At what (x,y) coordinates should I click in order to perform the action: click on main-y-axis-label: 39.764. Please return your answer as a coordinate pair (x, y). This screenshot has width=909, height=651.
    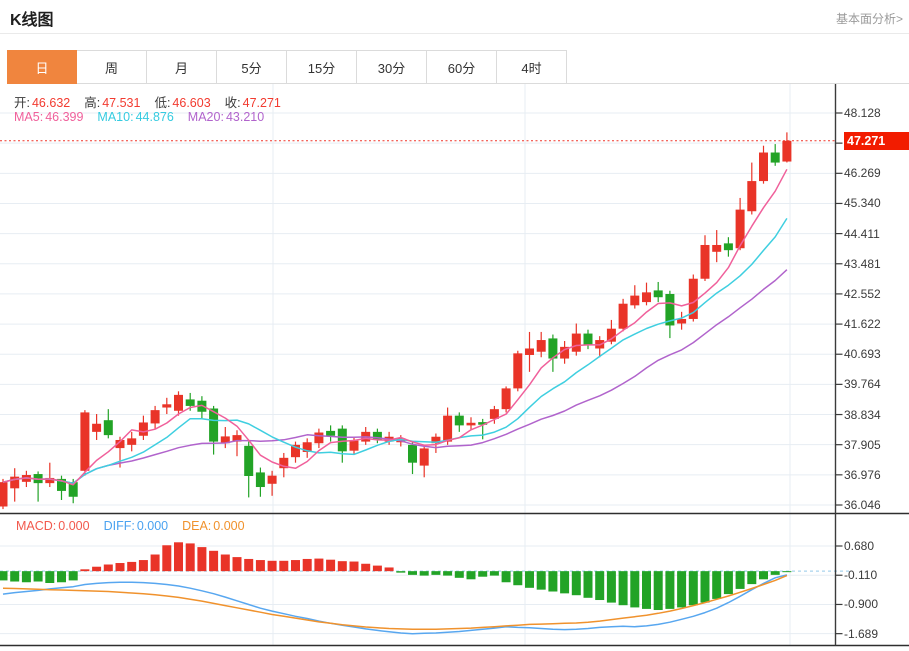
    Looking at the image, I should click on (862, 384).